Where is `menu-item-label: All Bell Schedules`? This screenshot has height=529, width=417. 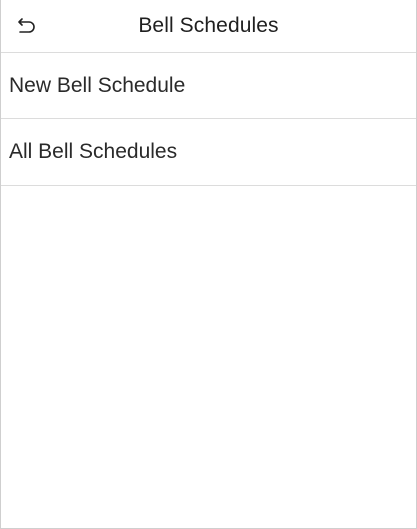
menu-item-label: All Bell Schedules is located at coordinates (93, 151).